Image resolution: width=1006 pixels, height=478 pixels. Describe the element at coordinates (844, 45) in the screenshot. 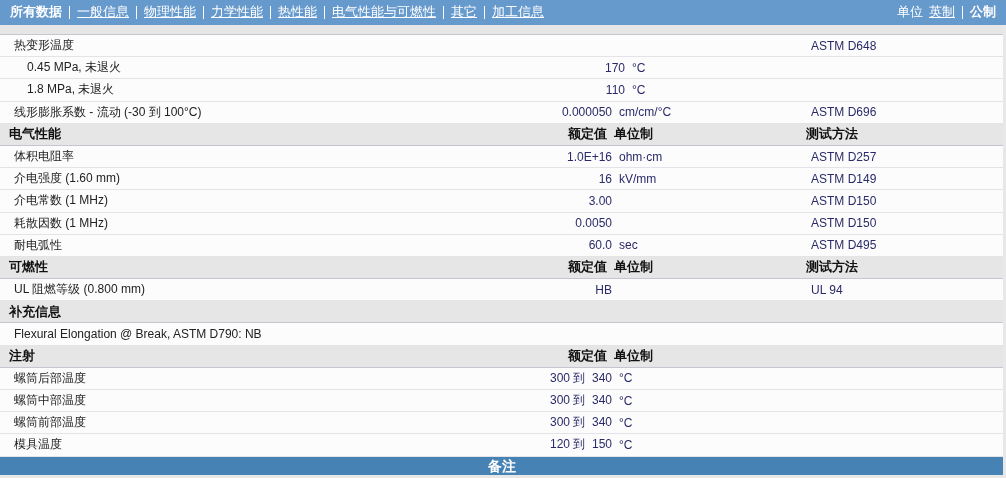

I see `method-cell: ASTM D648` at that location.